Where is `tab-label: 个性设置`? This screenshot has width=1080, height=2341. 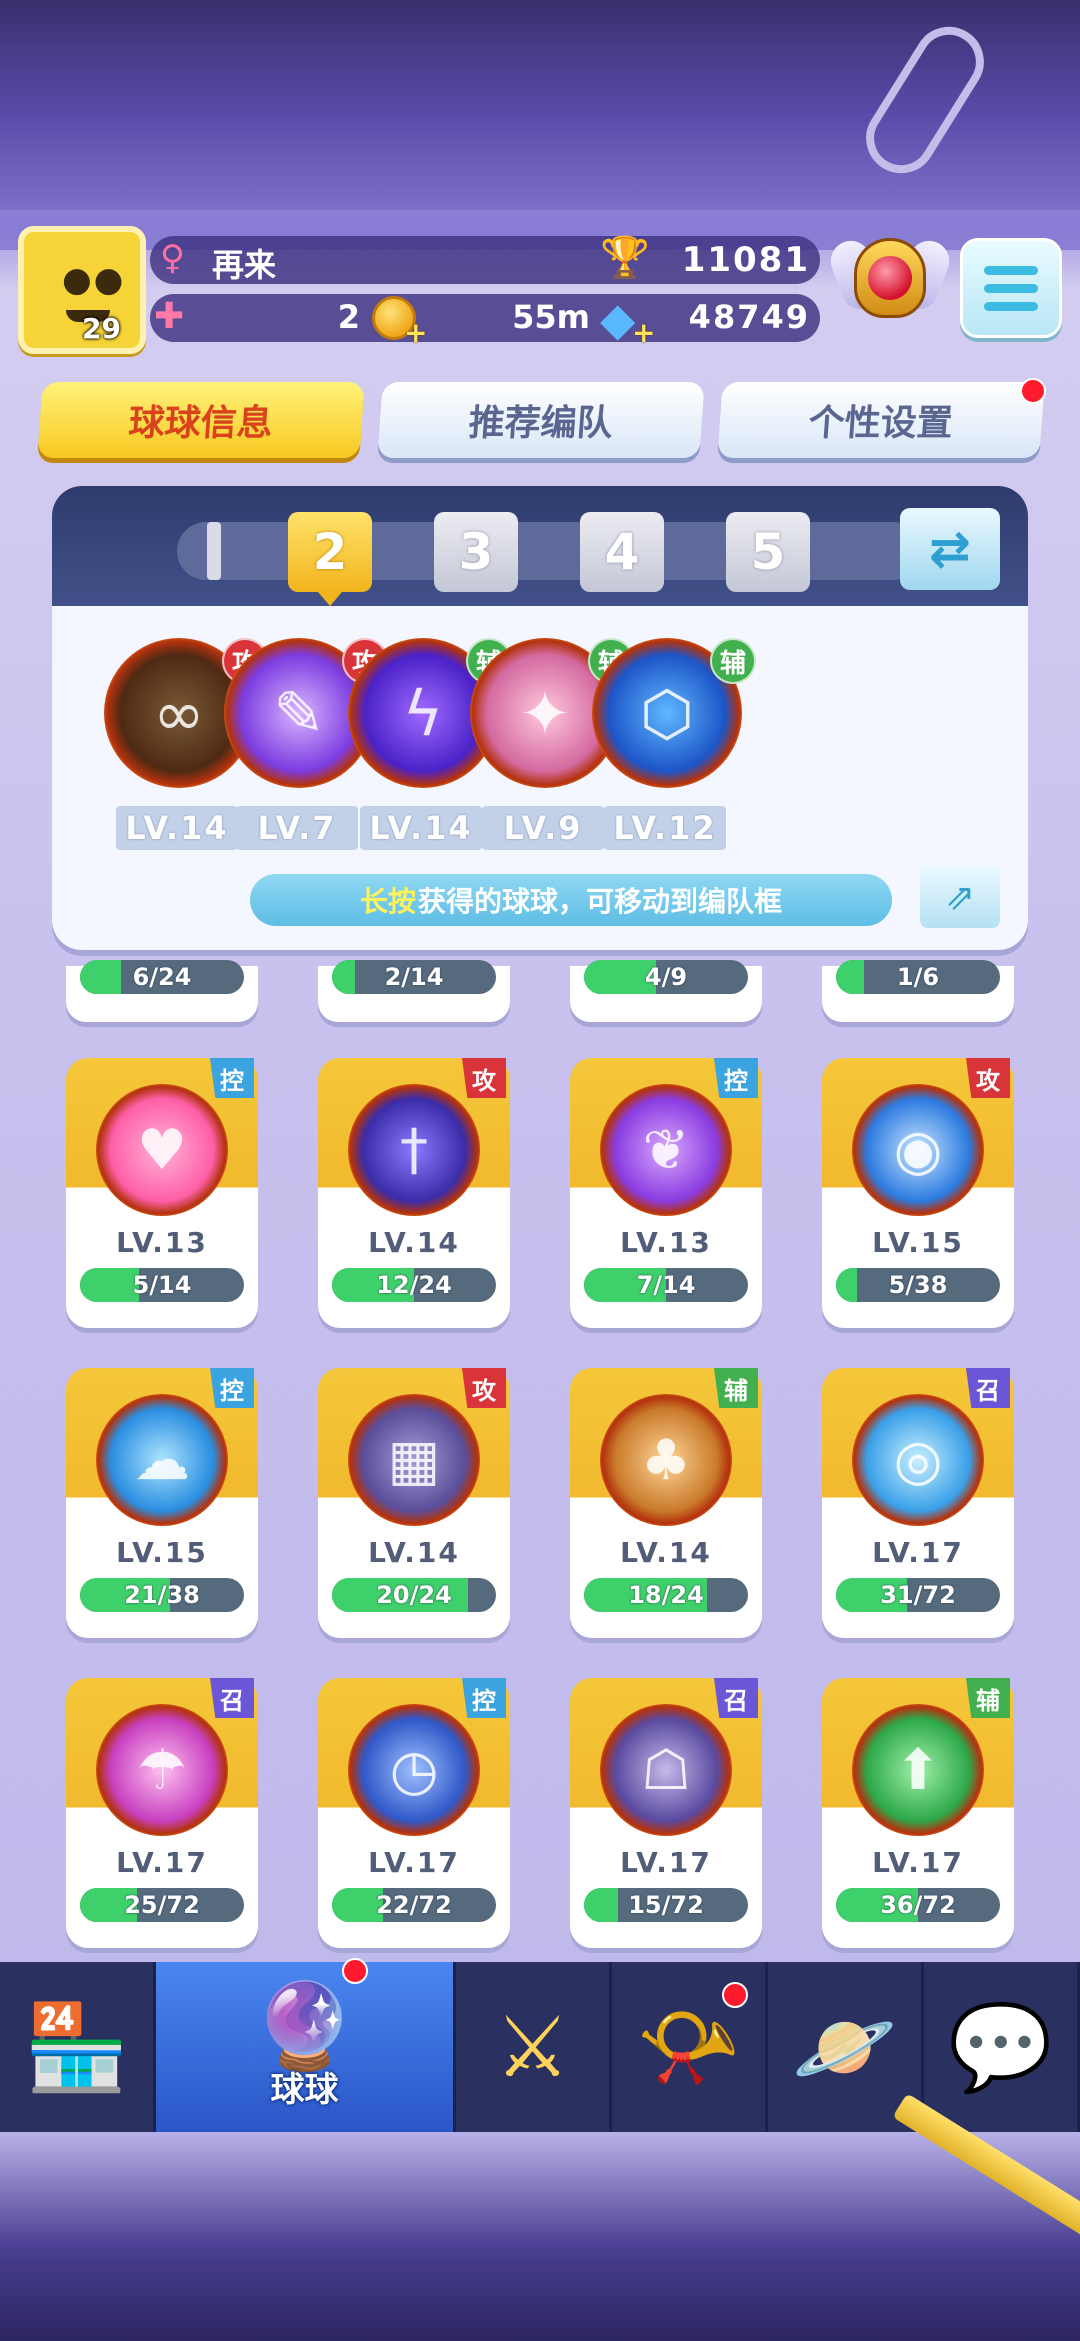 tab-label: 个性设置 is located at coordinates (881, 423).